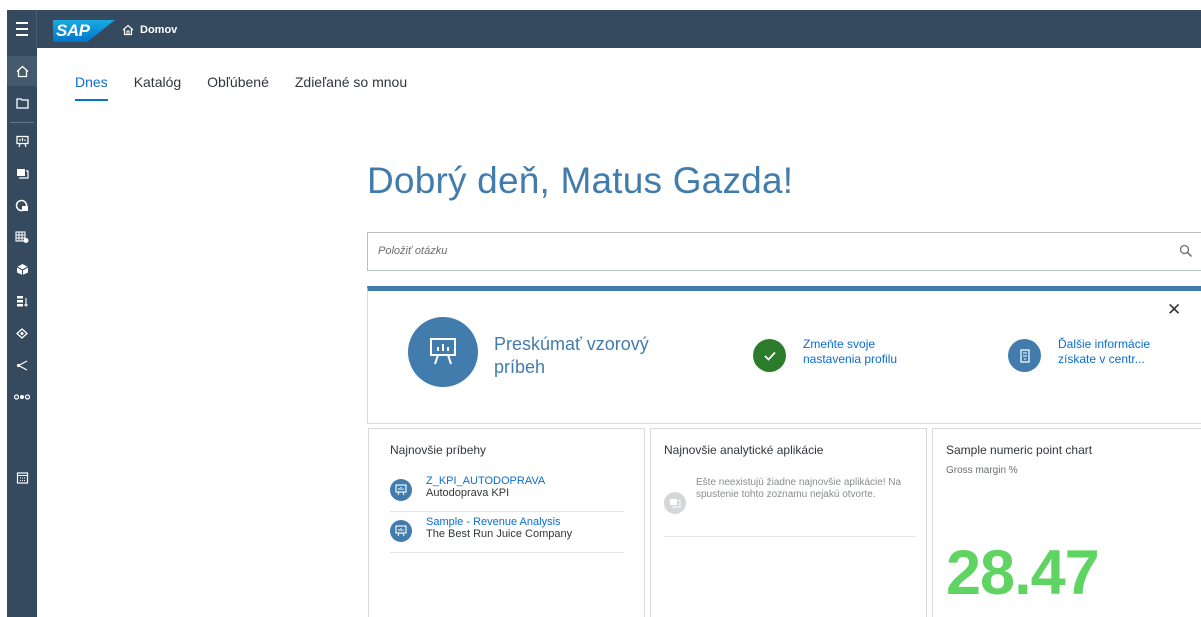  What do you see at coordinates (157, 89) in the screenshot?
I see `tab-catalog: Katalóg` at bounding box center [157, 89].